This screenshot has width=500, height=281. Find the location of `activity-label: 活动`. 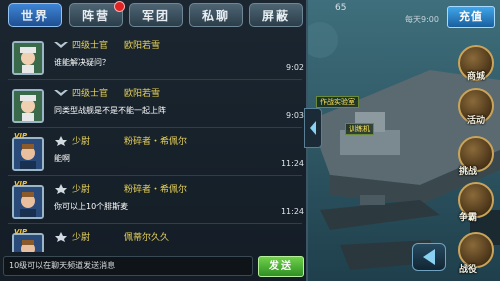

activity-label: 活动 is located at coordinates (475, 121).